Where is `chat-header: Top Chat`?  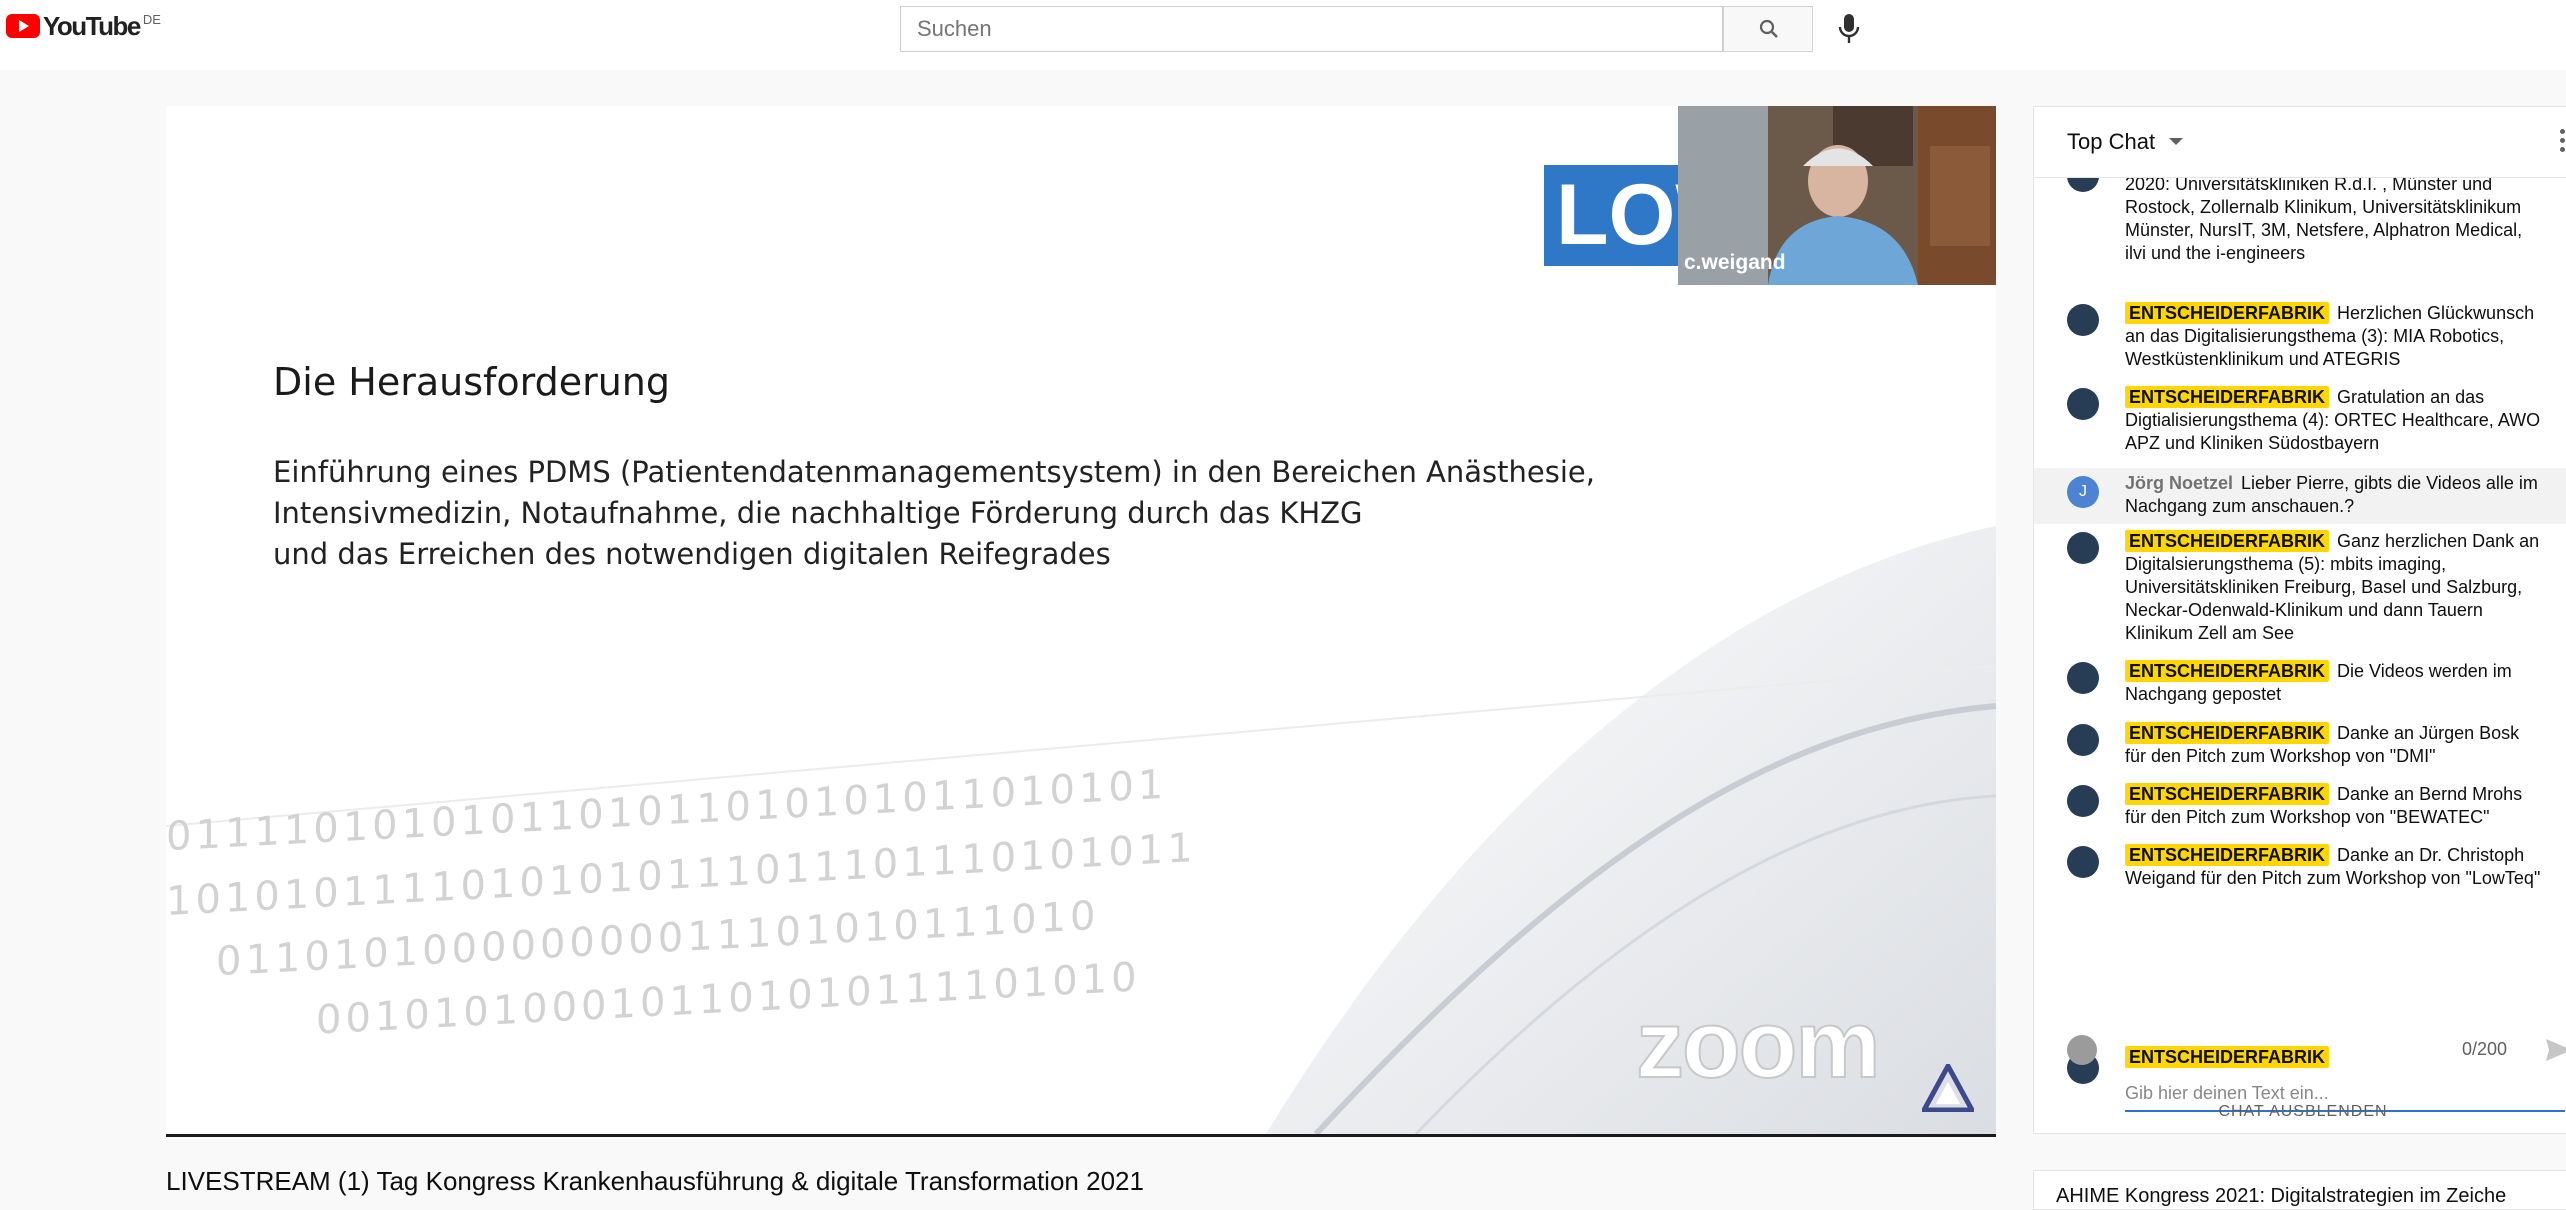
chat-header: Top Chat is located at coordinates (2300, 142).